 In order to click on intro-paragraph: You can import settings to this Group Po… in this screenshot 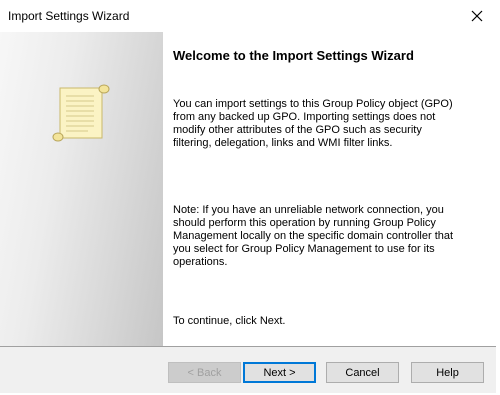, I will do `click(313, 123)`.